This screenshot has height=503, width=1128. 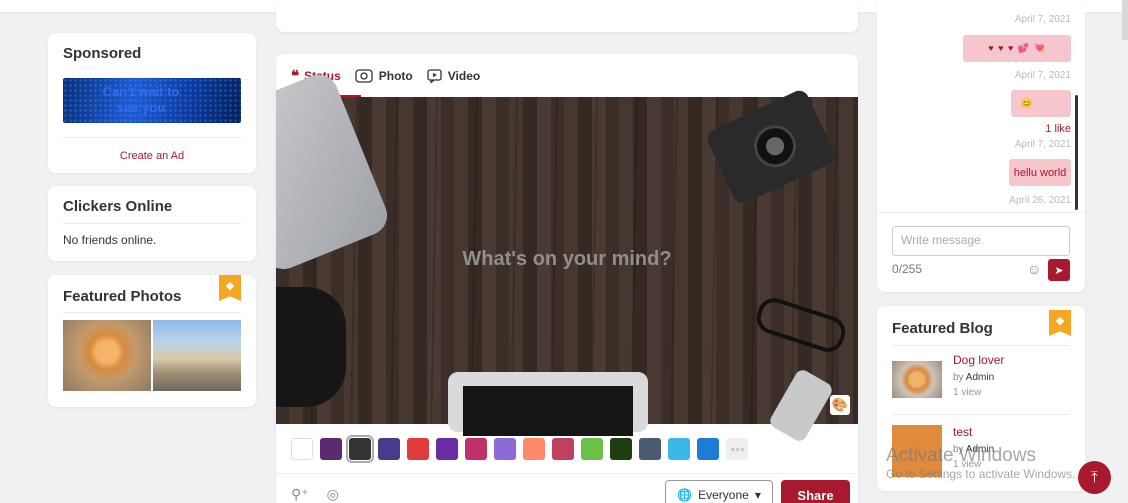 I want to click on bg-laptop, so click(x=335, y=172).